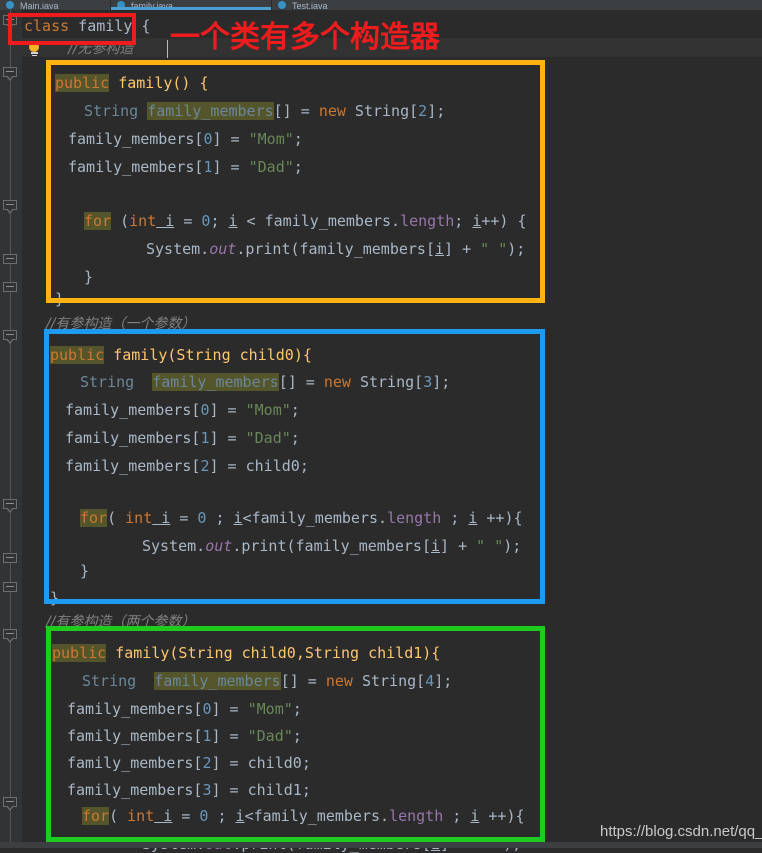 The height and width of the screenshot is (853, 762). I want to click on system-ref: System., so click(178, 249).